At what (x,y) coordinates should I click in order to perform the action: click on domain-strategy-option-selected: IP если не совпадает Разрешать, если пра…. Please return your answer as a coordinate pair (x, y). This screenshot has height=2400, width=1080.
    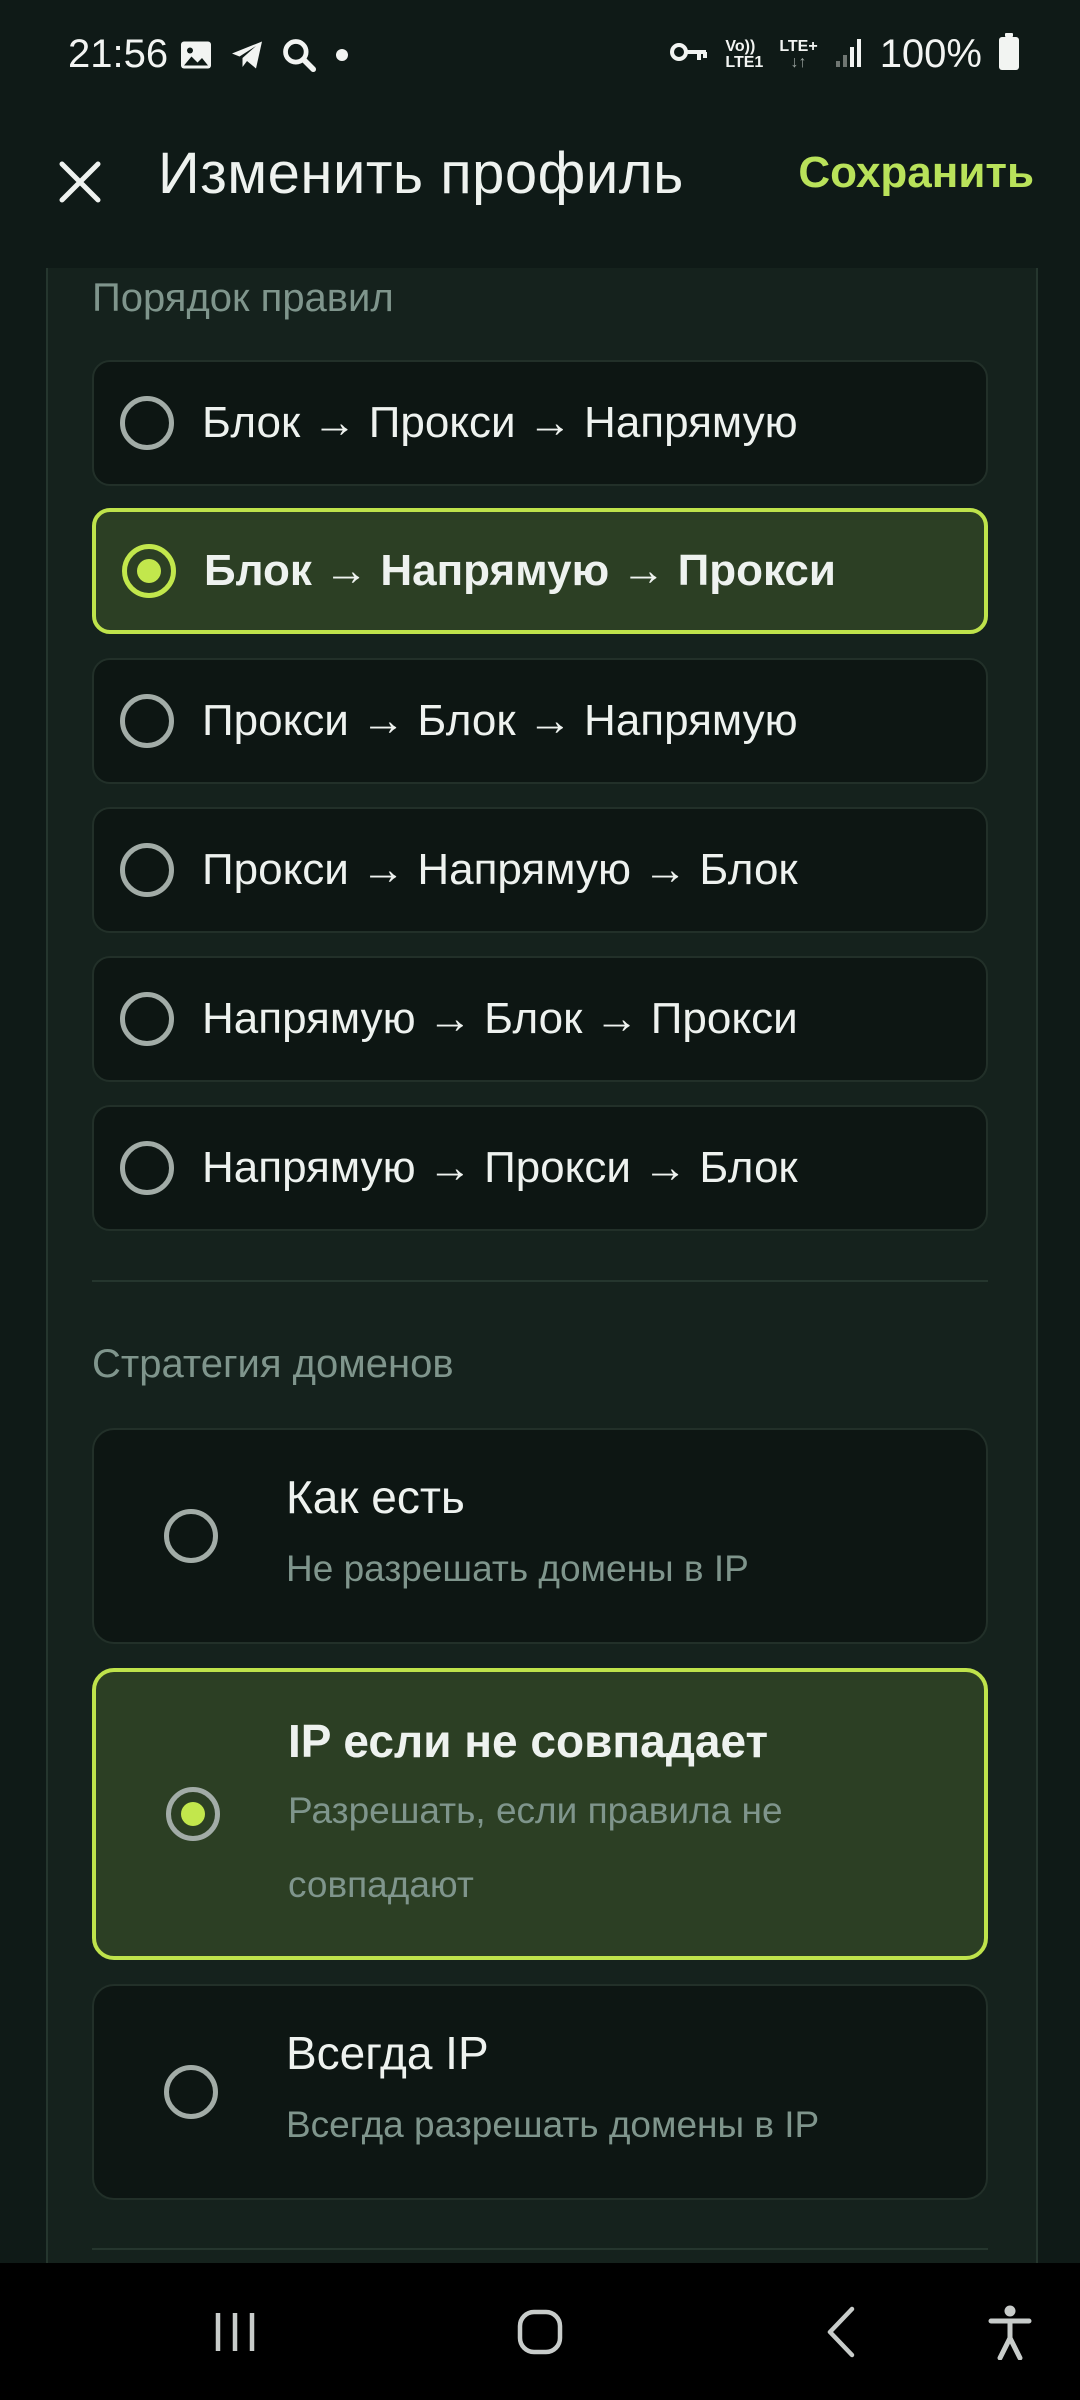
    Looking at the image, I should click on (540, 1814).